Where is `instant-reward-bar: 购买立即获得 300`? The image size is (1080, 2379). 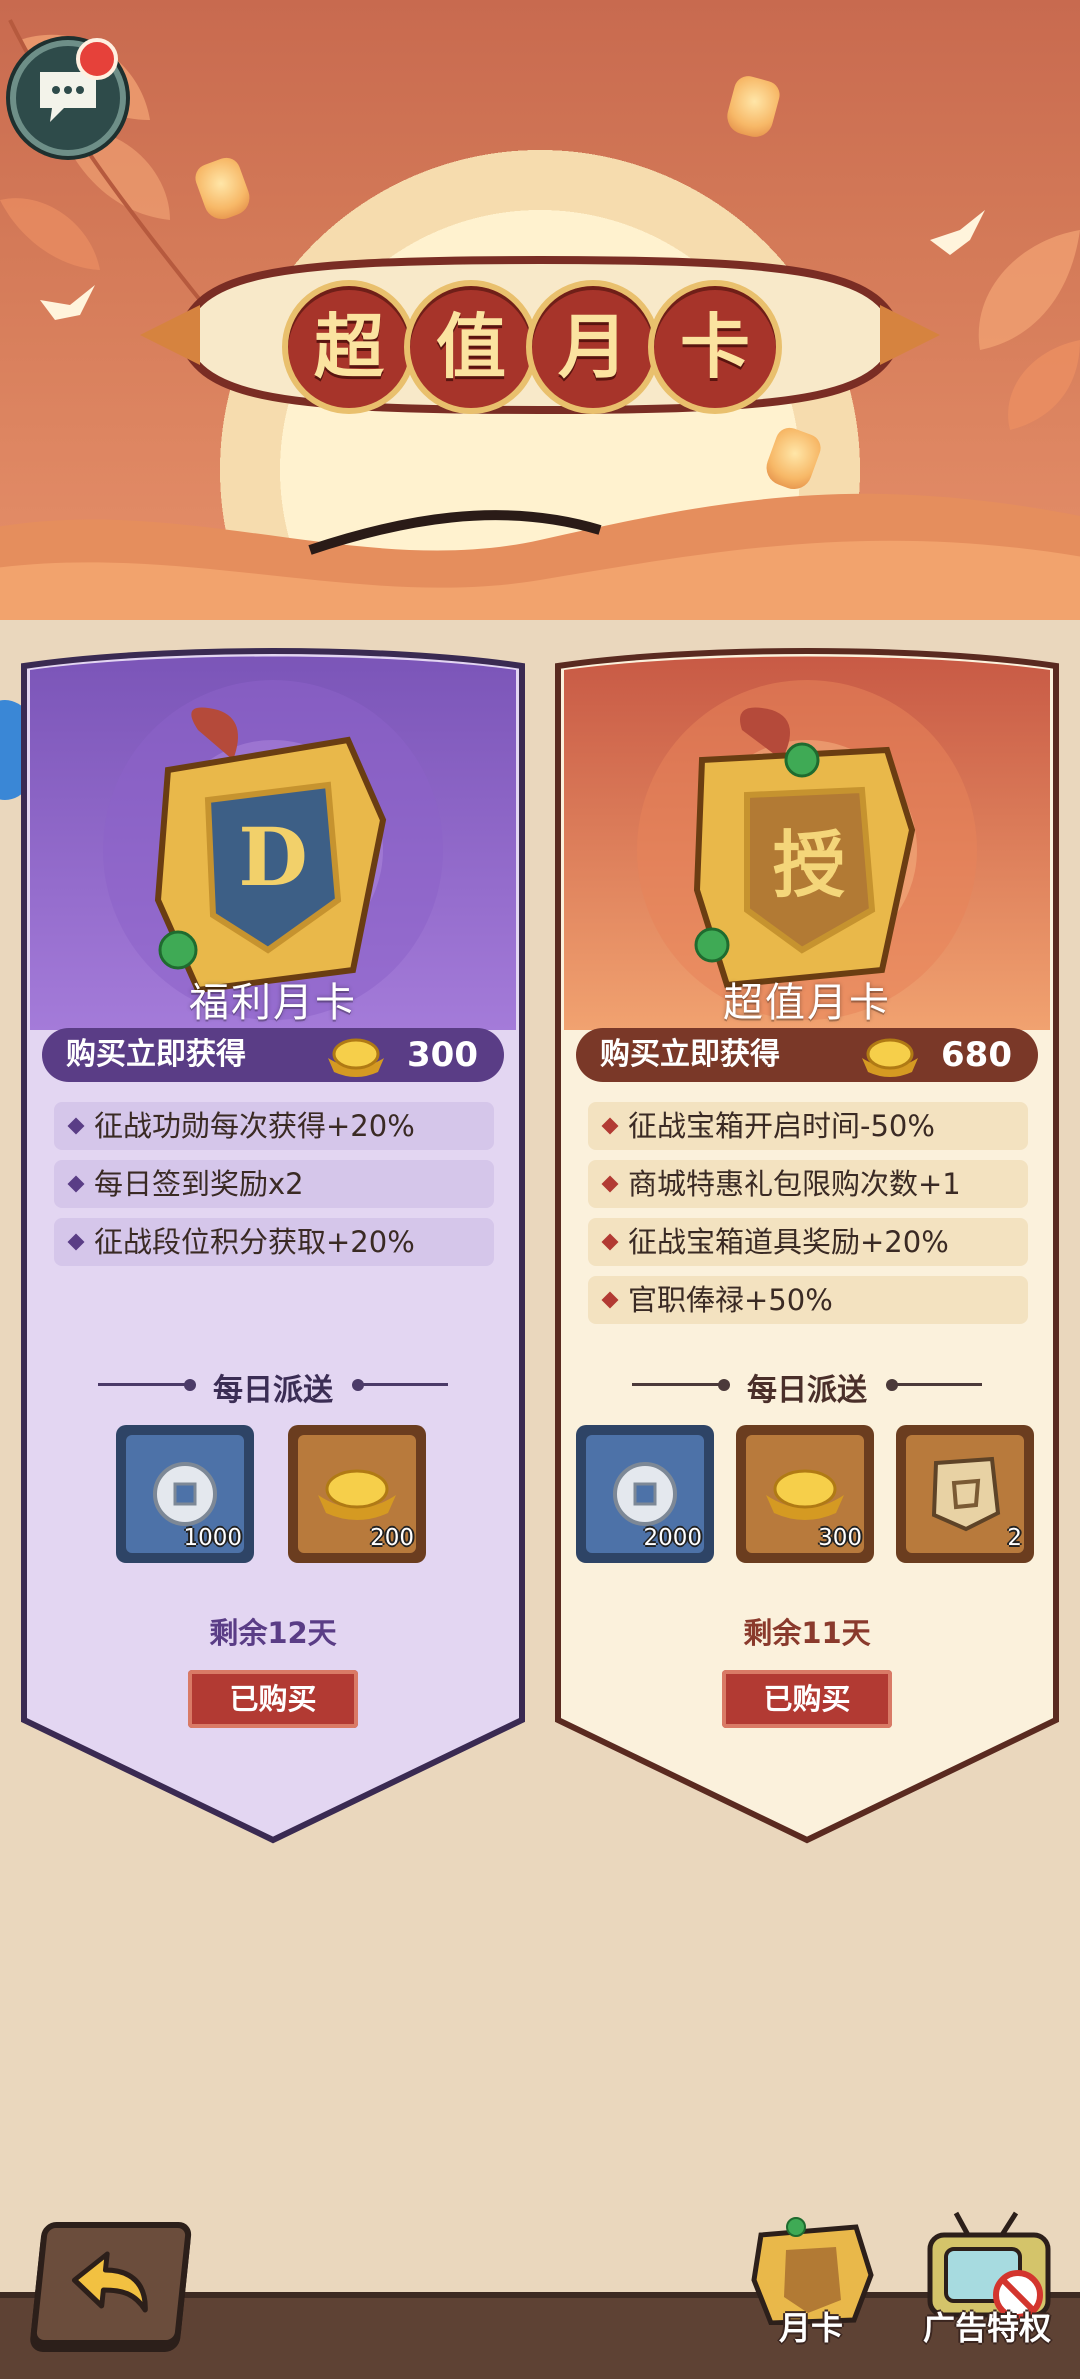
instant-reward-bar: 购买立即获得 300 is located at coordinates (273, 1055).